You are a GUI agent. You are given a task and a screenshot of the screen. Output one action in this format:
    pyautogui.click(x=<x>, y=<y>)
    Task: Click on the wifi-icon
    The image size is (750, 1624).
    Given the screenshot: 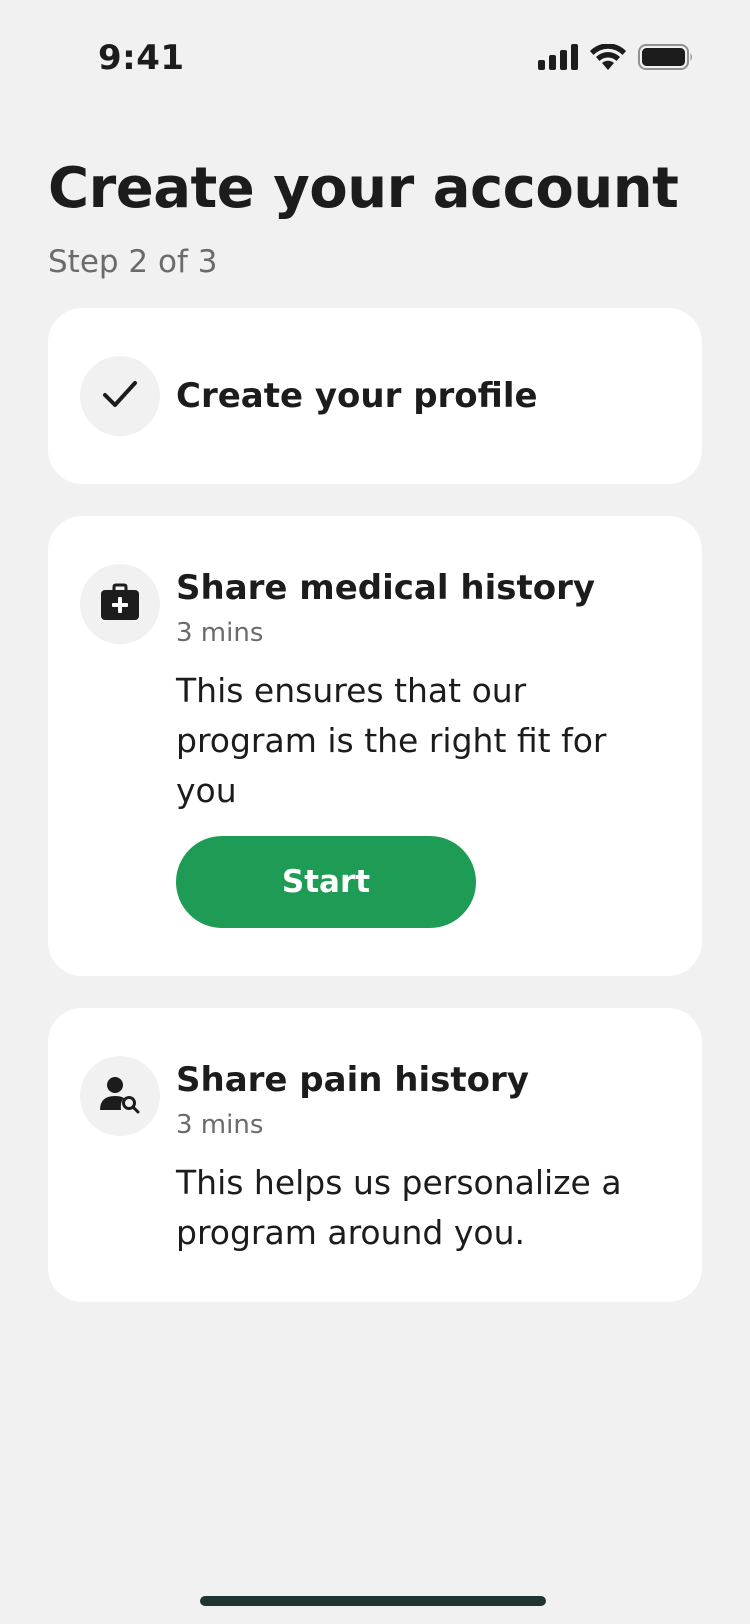 What is the action you would take?
    pyautogui.click(x=608, y=58)
    